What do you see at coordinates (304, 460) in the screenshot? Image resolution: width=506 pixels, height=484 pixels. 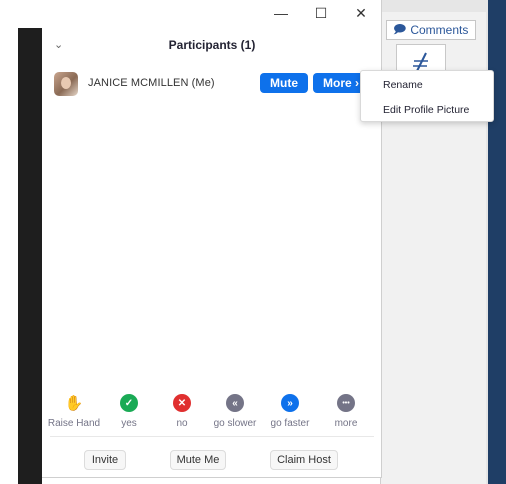 I see `claim-host-button: Claim Host` at bounding box center [304, 460].